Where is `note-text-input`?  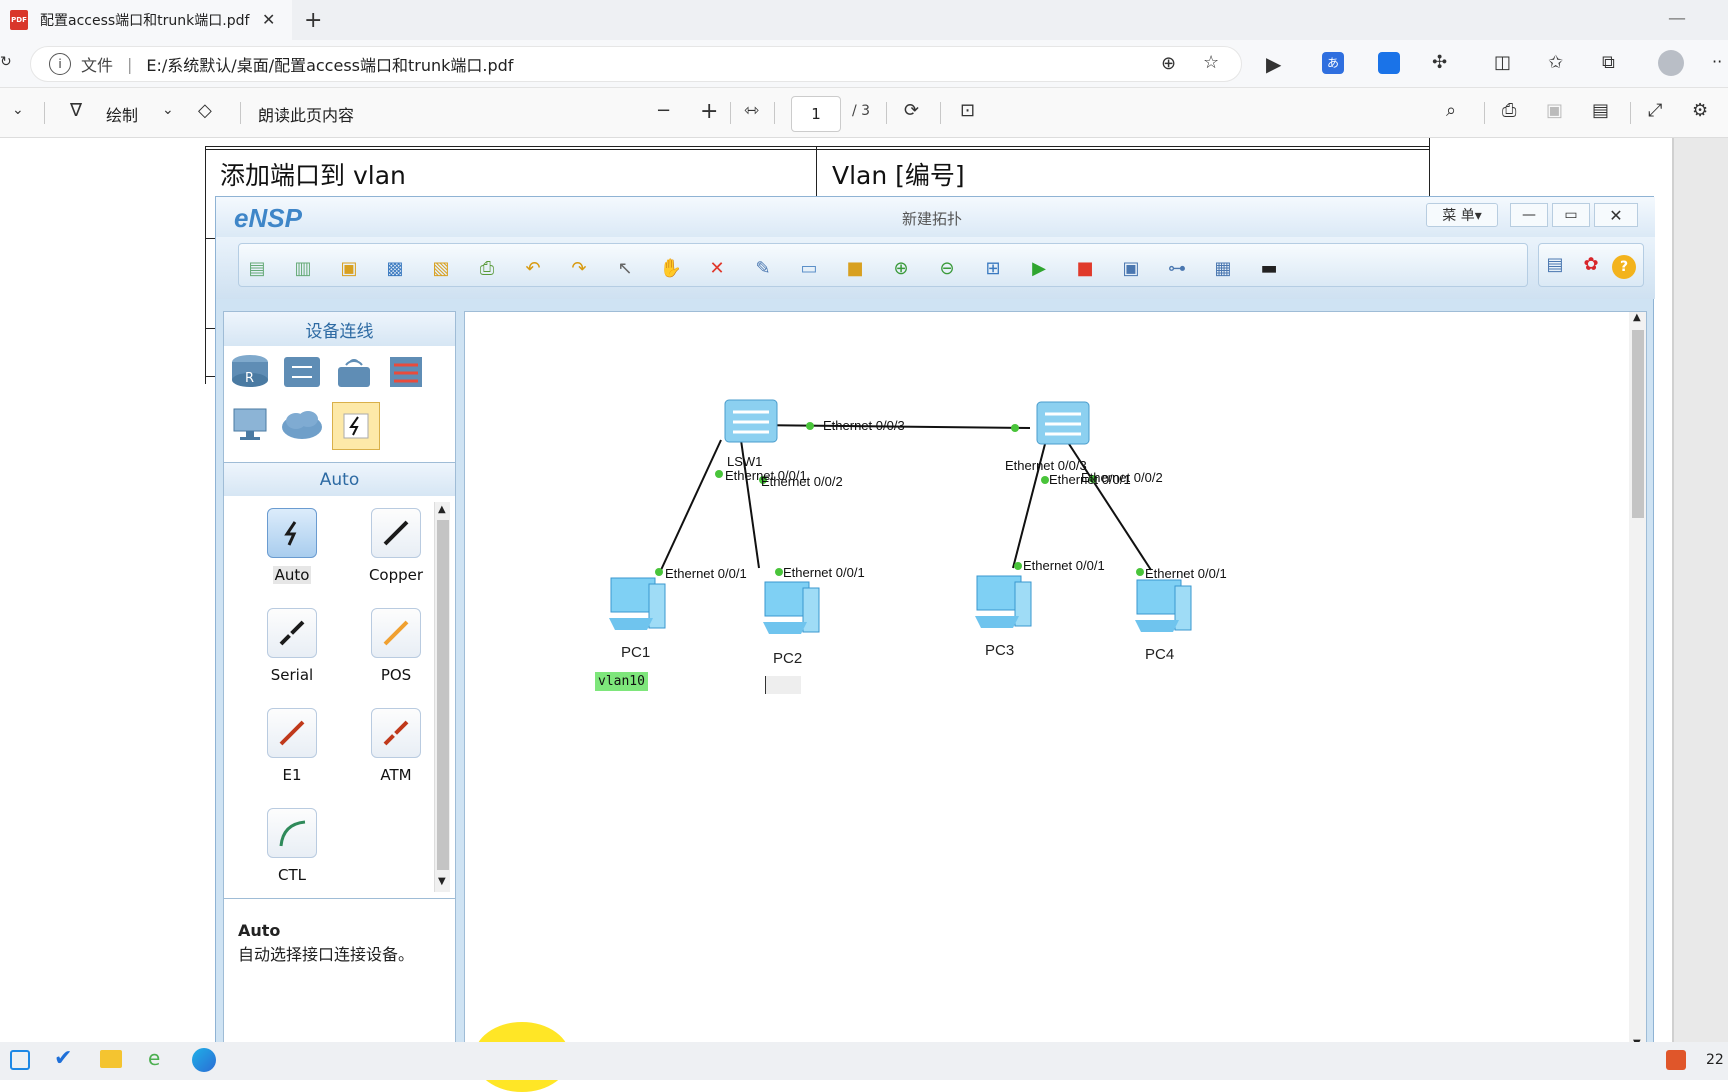
note-text-input is located at coordinates (783, 685).